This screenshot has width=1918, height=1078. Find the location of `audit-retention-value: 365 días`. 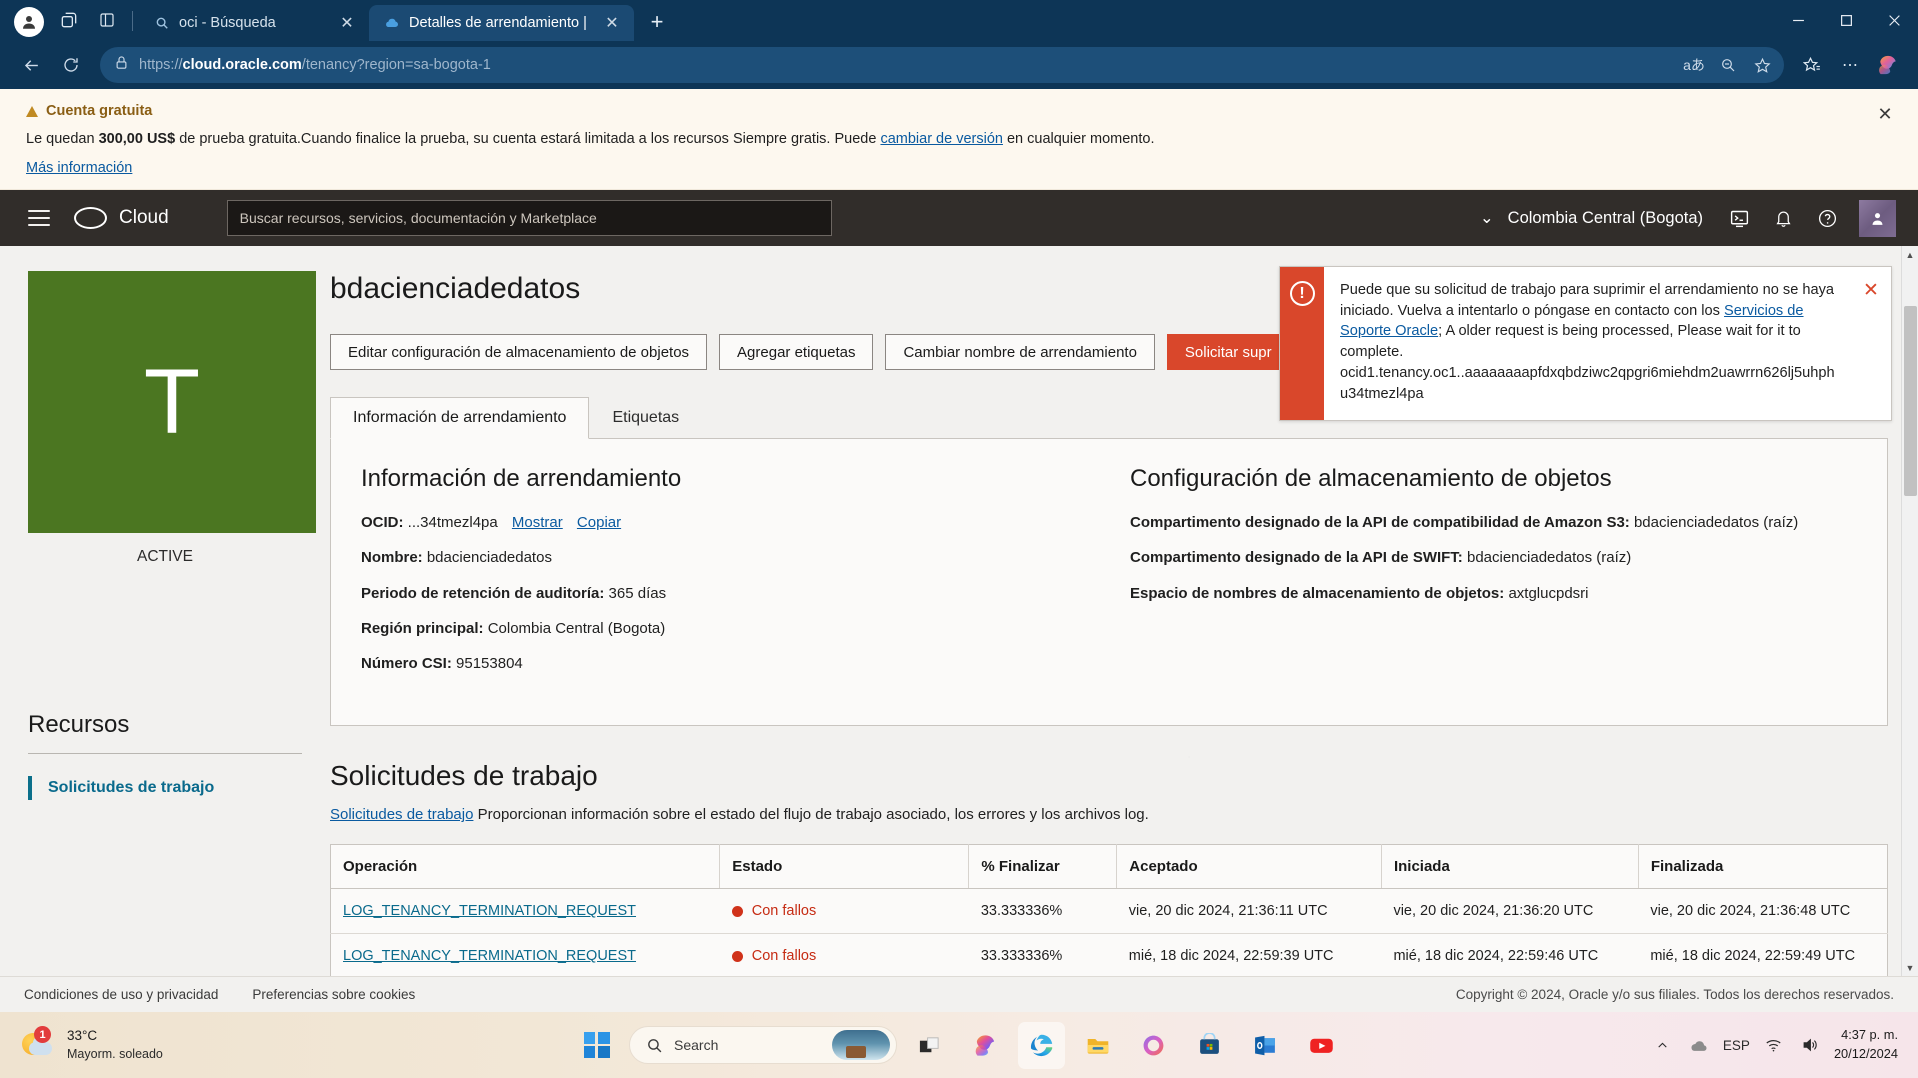

audit-retention-value: 365 días is located at coordinates (637, 593).